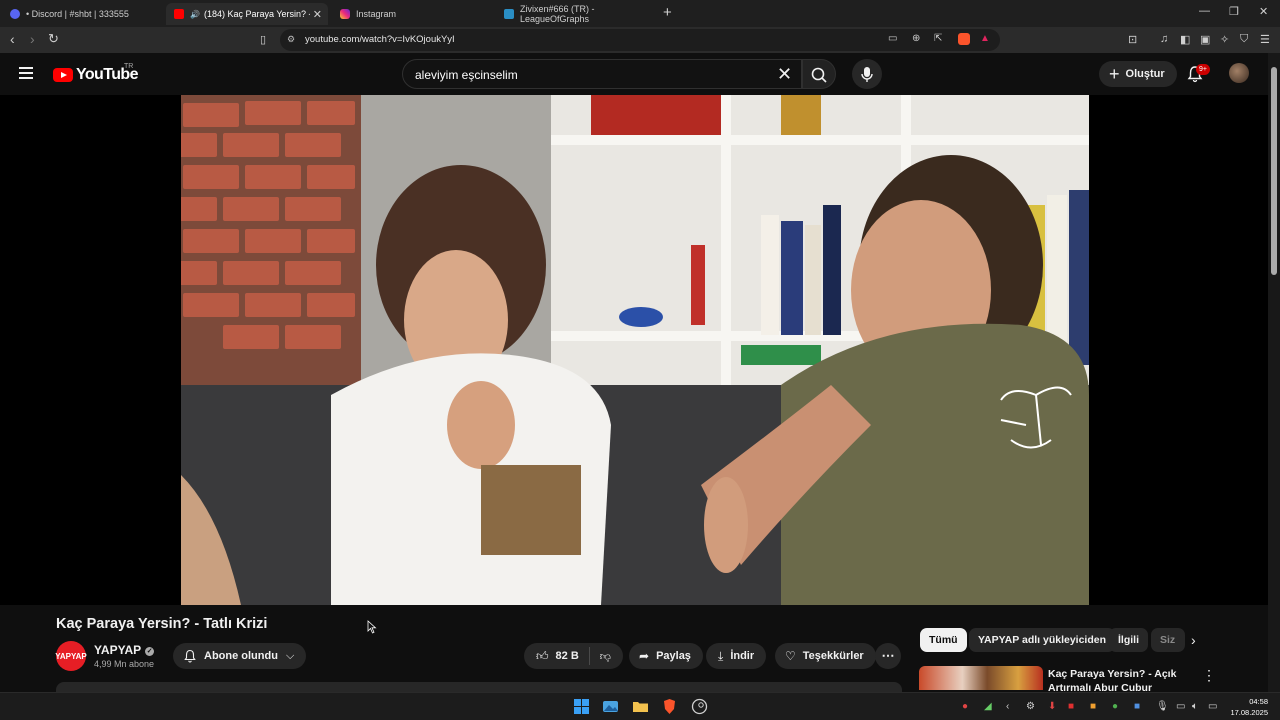  Describe the element at coordinates (1234, 11) in the screenshot. I see `restore-icon: ❐` at that location.